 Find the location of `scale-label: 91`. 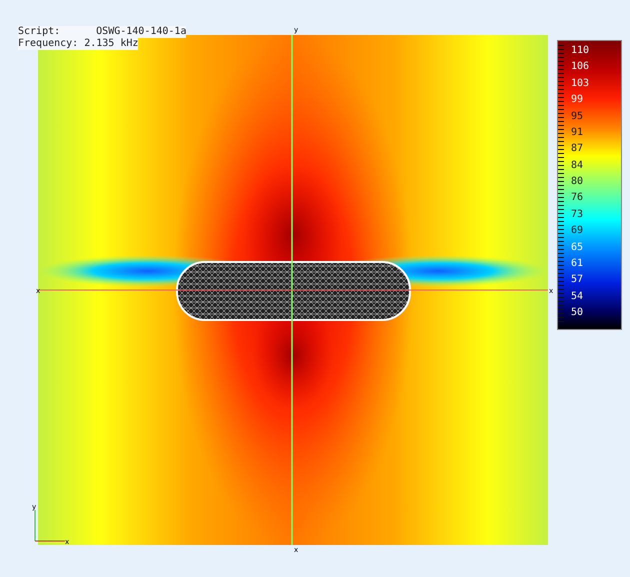

scale-label: 91 is located at coordinates (577, 132).